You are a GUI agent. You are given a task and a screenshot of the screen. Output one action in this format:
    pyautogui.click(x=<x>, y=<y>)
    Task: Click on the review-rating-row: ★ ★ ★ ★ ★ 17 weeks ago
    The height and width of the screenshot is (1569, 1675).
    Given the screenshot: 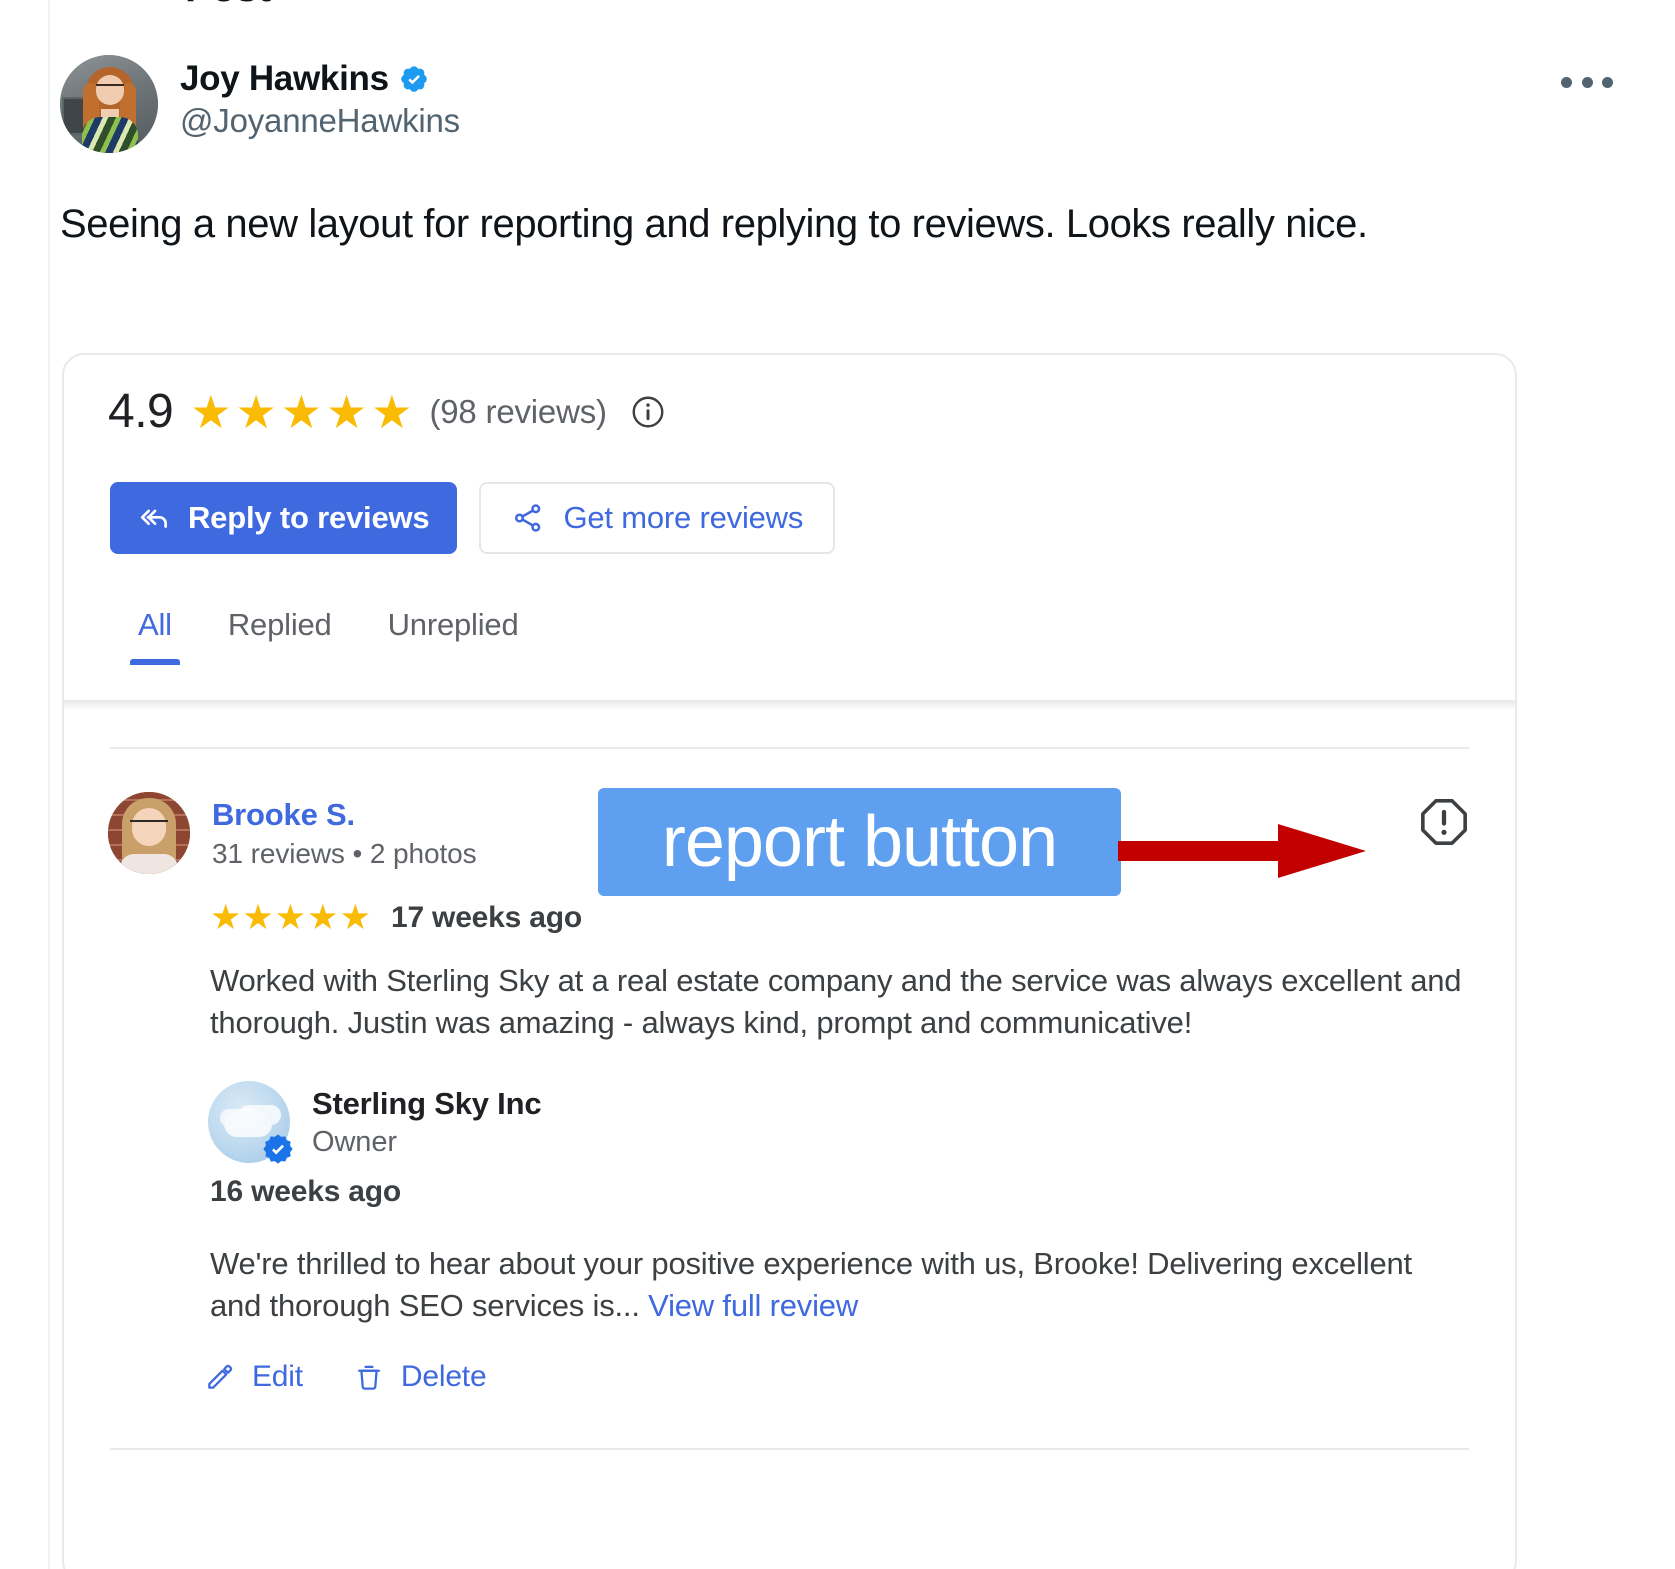 What is the action you would take?
    pyautogui.click(x=396, y=917)
    